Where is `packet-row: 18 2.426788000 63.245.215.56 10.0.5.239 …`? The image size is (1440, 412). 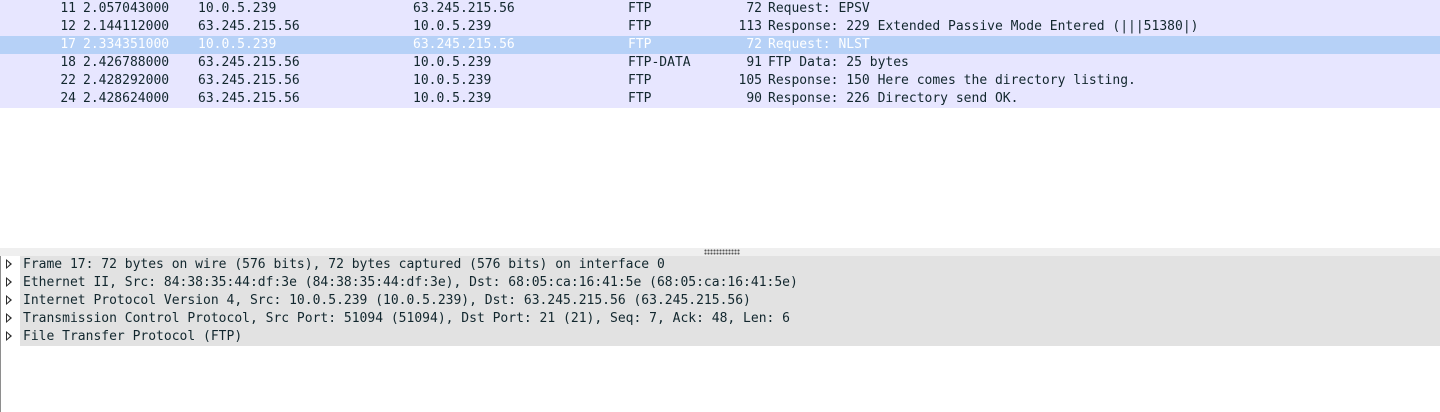 packet-row: 18 2.426788000 63.245.215.56 10.0.5.239 … is located at coordinates (720, 63).